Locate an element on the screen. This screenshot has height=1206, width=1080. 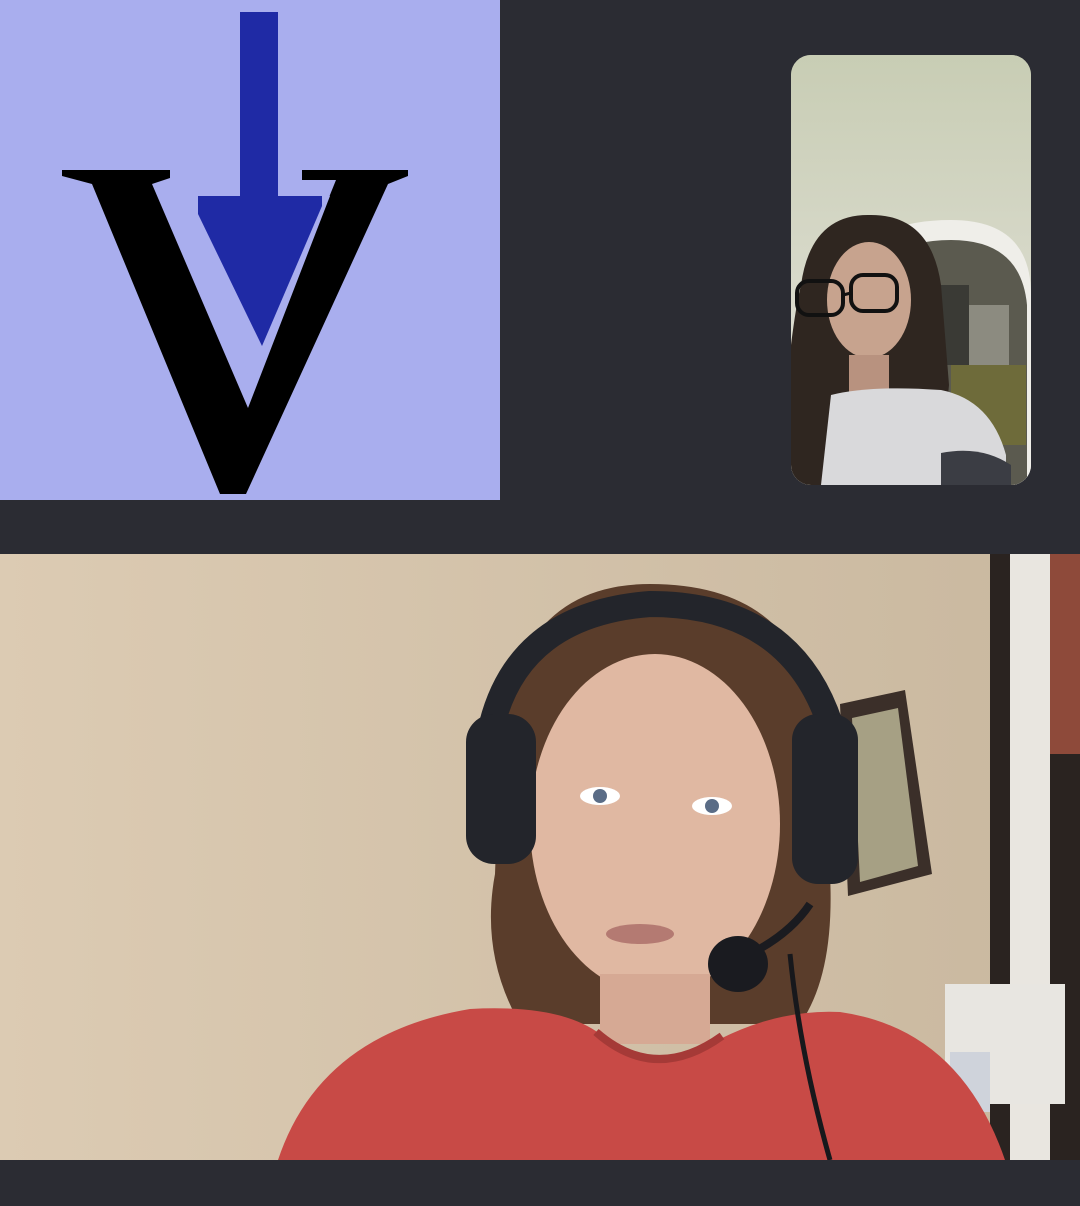
self-view-video is located at coordinates (911, 270).